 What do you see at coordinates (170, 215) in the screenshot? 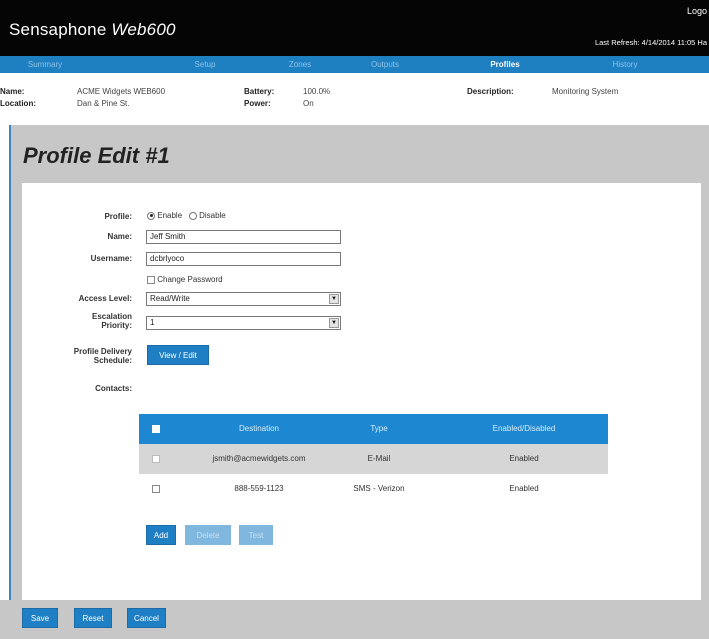
I see `enable-radio-label: Enable` at bounding box center [170, 215].